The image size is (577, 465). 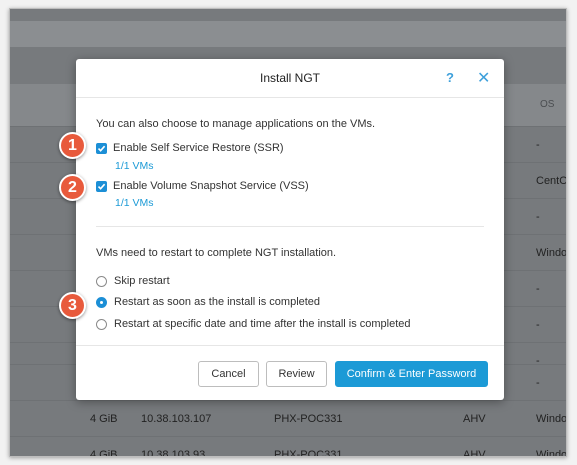 What do you see at coordinates (211, 186) in the screenshot?
I see `vss-label: Enable Volume Snapshot Service (VSS)` at bounding box center [211, 186].